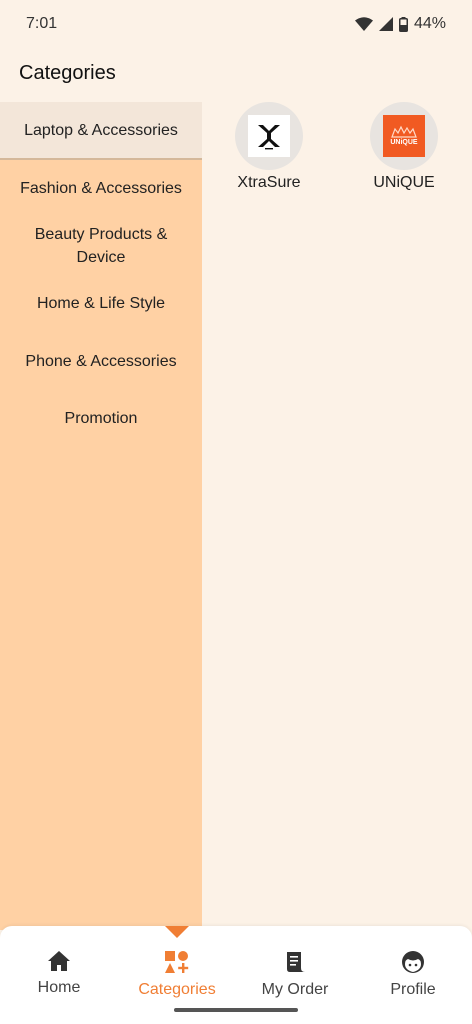 This screenshot has height=1024, width=472. I want to click on nav-label: Profile, so click(413, 989).